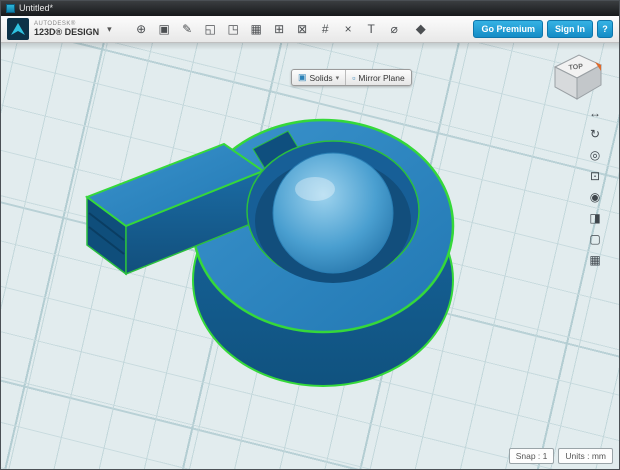  What do you see at coordinates (595, 218) in the screenshot?
I see `shading-icon: ◨` at bounding box center [595, 218].